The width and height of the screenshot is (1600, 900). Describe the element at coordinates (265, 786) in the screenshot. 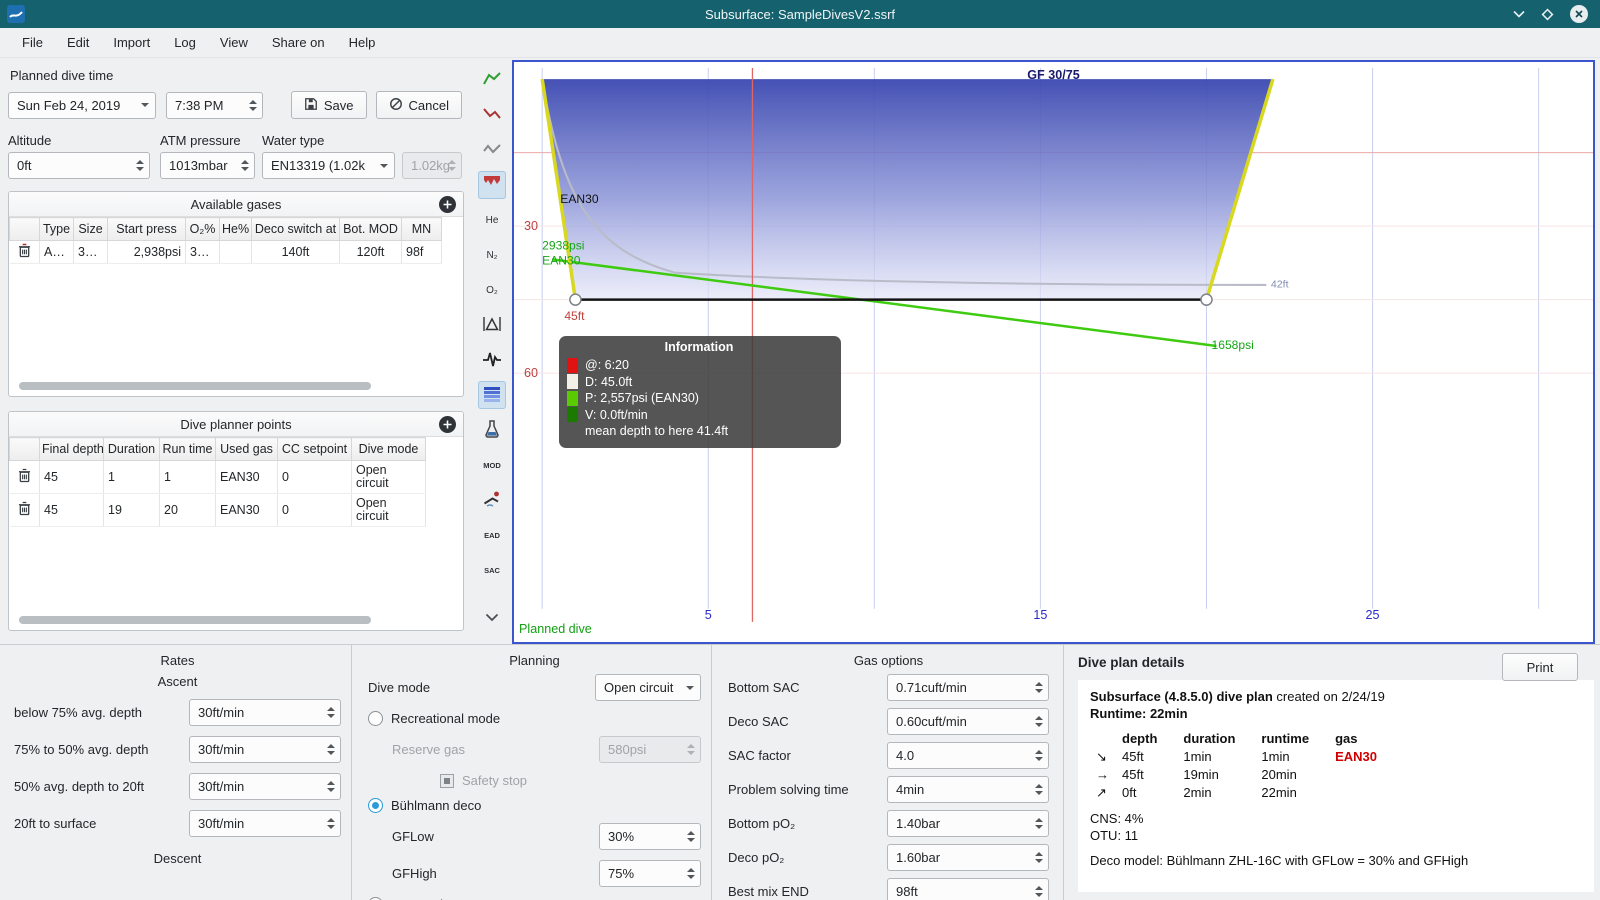

I see `ascent-rate-50to20-input: 30ft/min` at that location.